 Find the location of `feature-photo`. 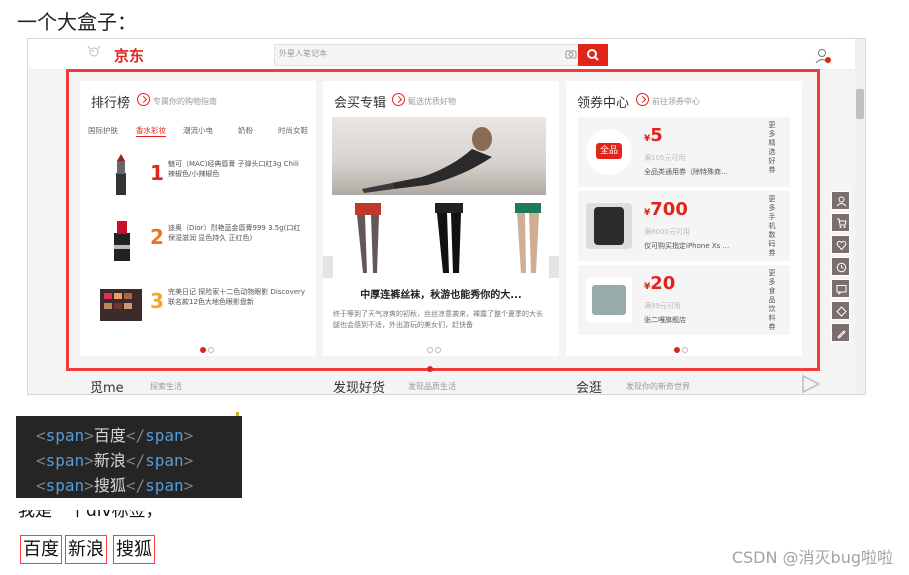

feature-photo is located at coordinates (439, 156).